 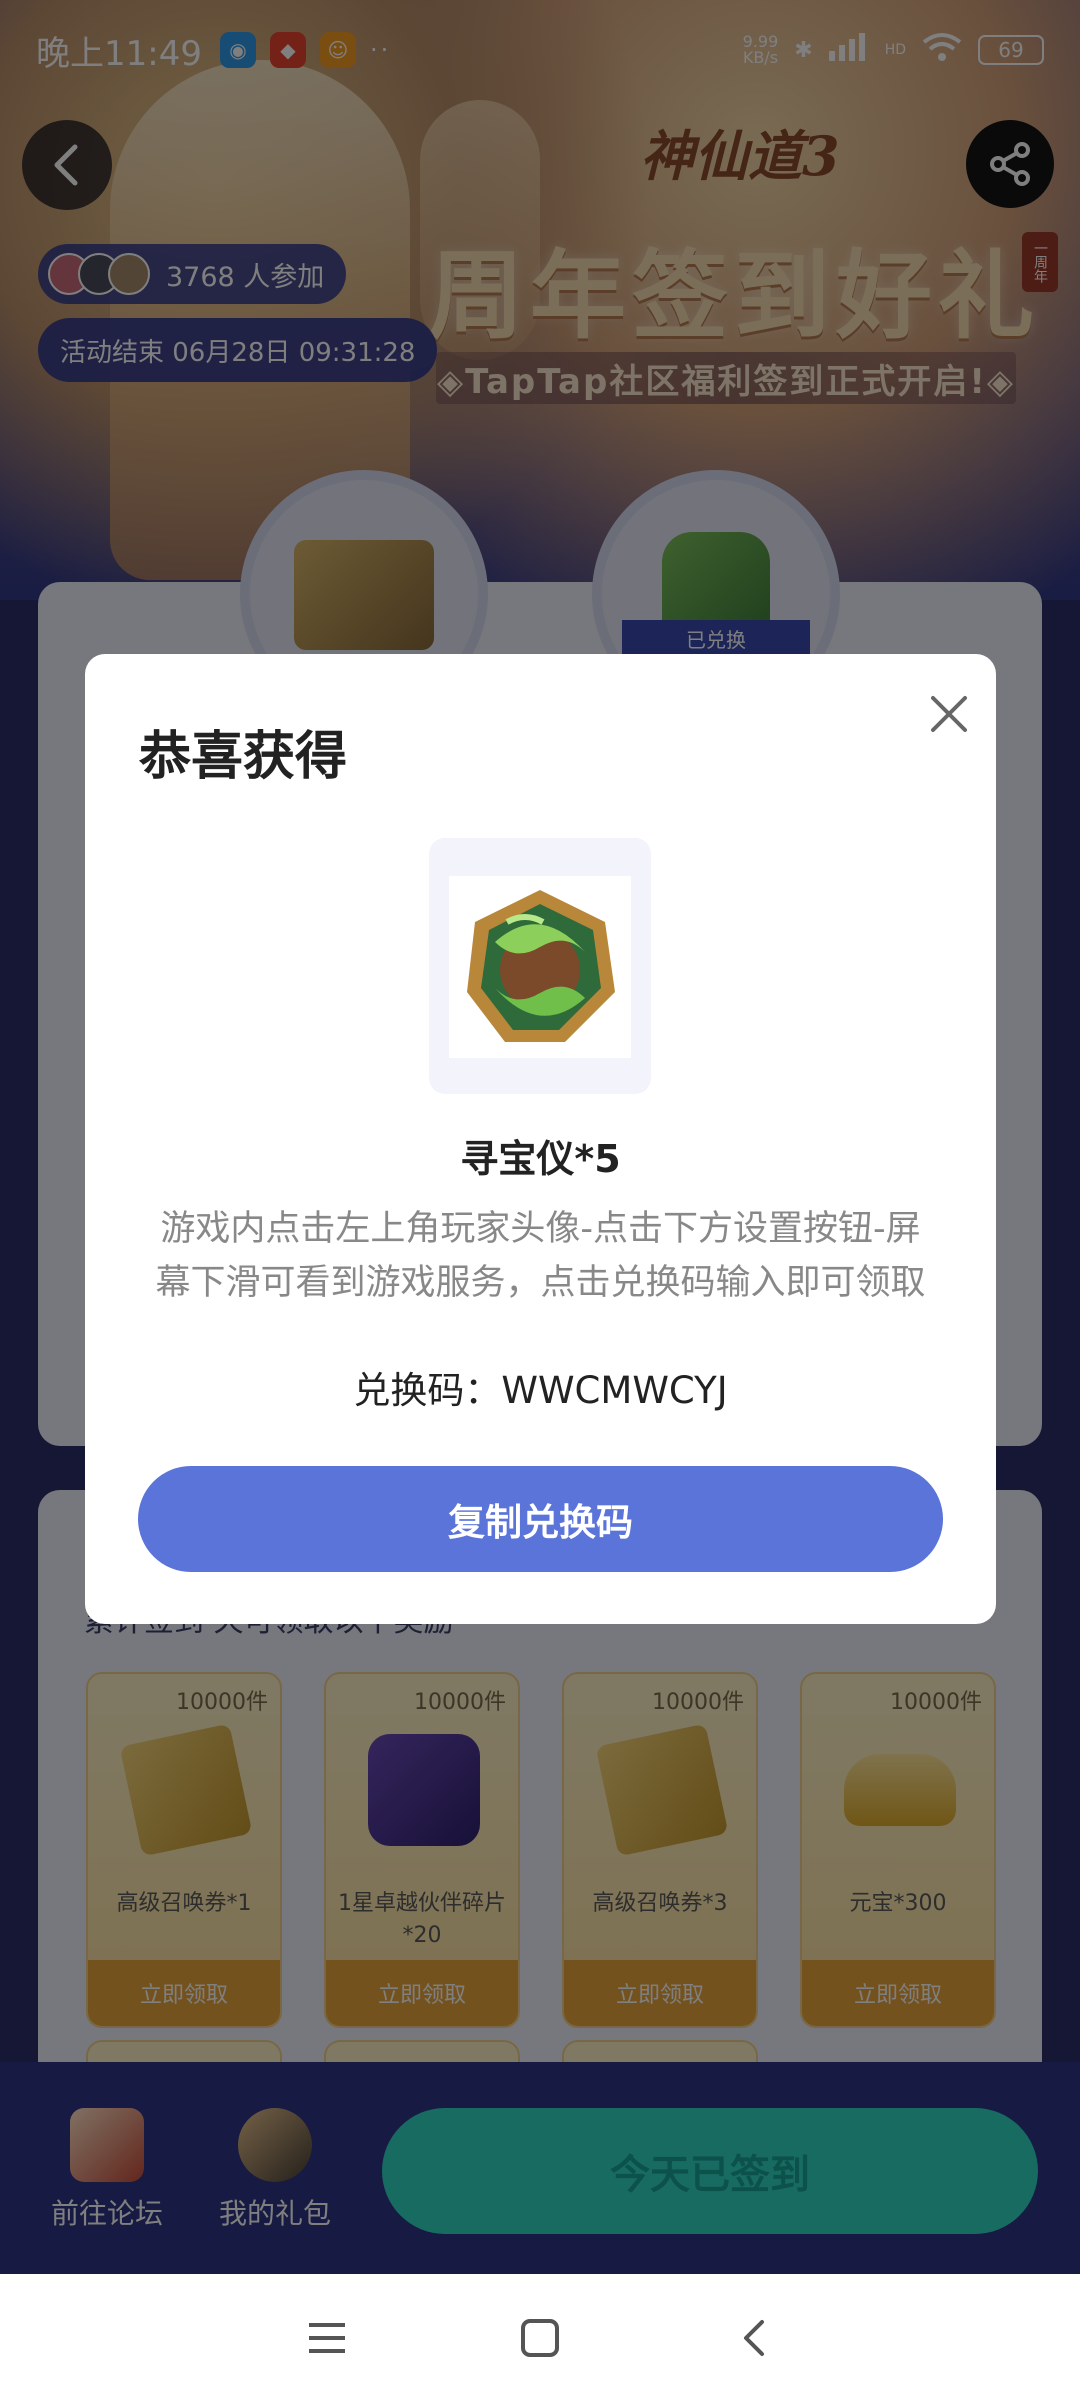 I want to click on treasure-finder-icon, so click(x=541, y=966).